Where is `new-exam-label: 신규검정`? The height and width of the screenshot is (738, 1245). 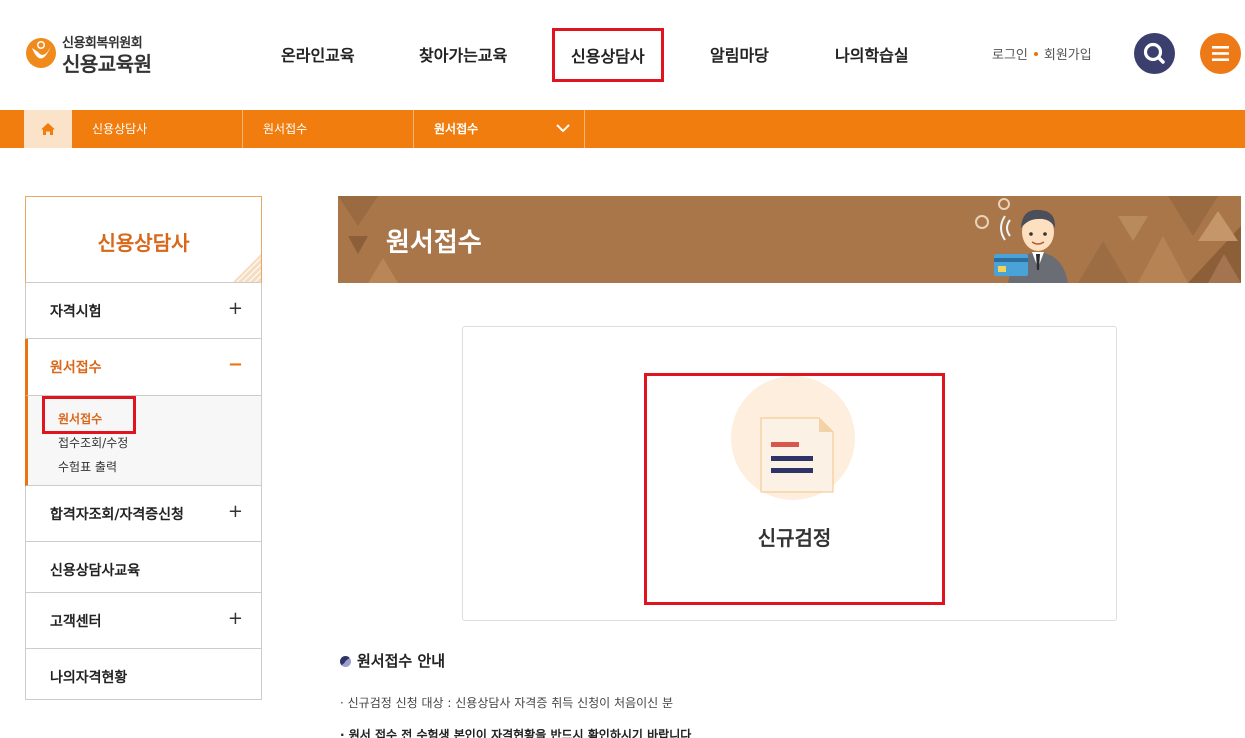
new-exam-label: 신규검정 is located at coordinates (794, 538).